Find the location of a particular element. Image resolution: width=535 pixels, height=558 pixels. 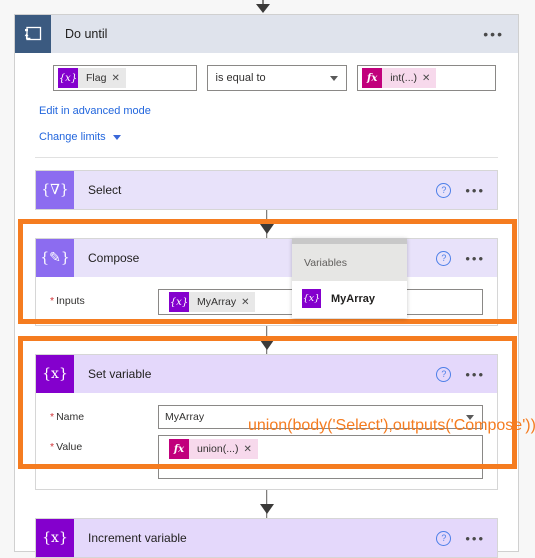

flyout-list: {x} MyArray is located at coordinates (349, 299).